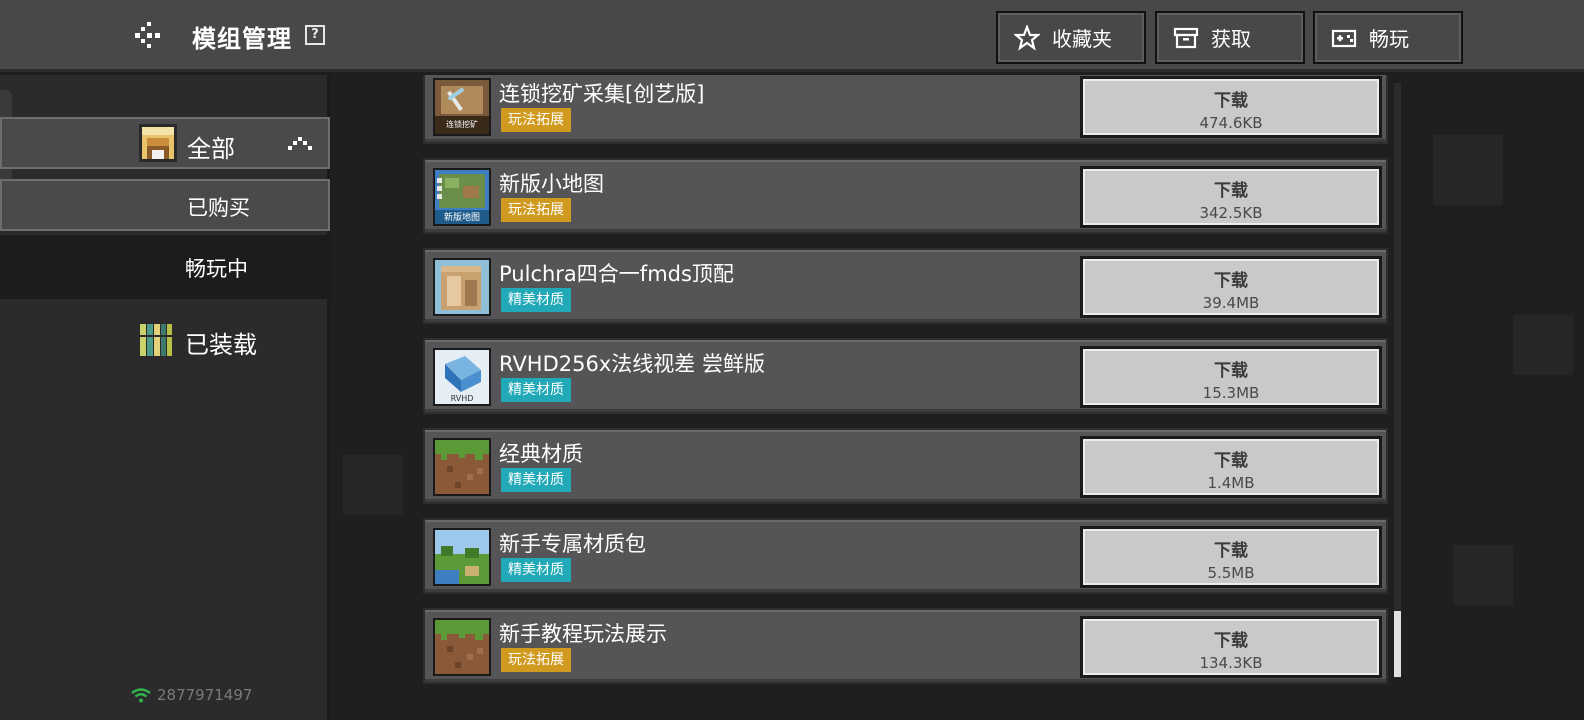 This screenshot has width=1584, height=720. I want to click on get-button-label: 获取, so click(1231, 39).